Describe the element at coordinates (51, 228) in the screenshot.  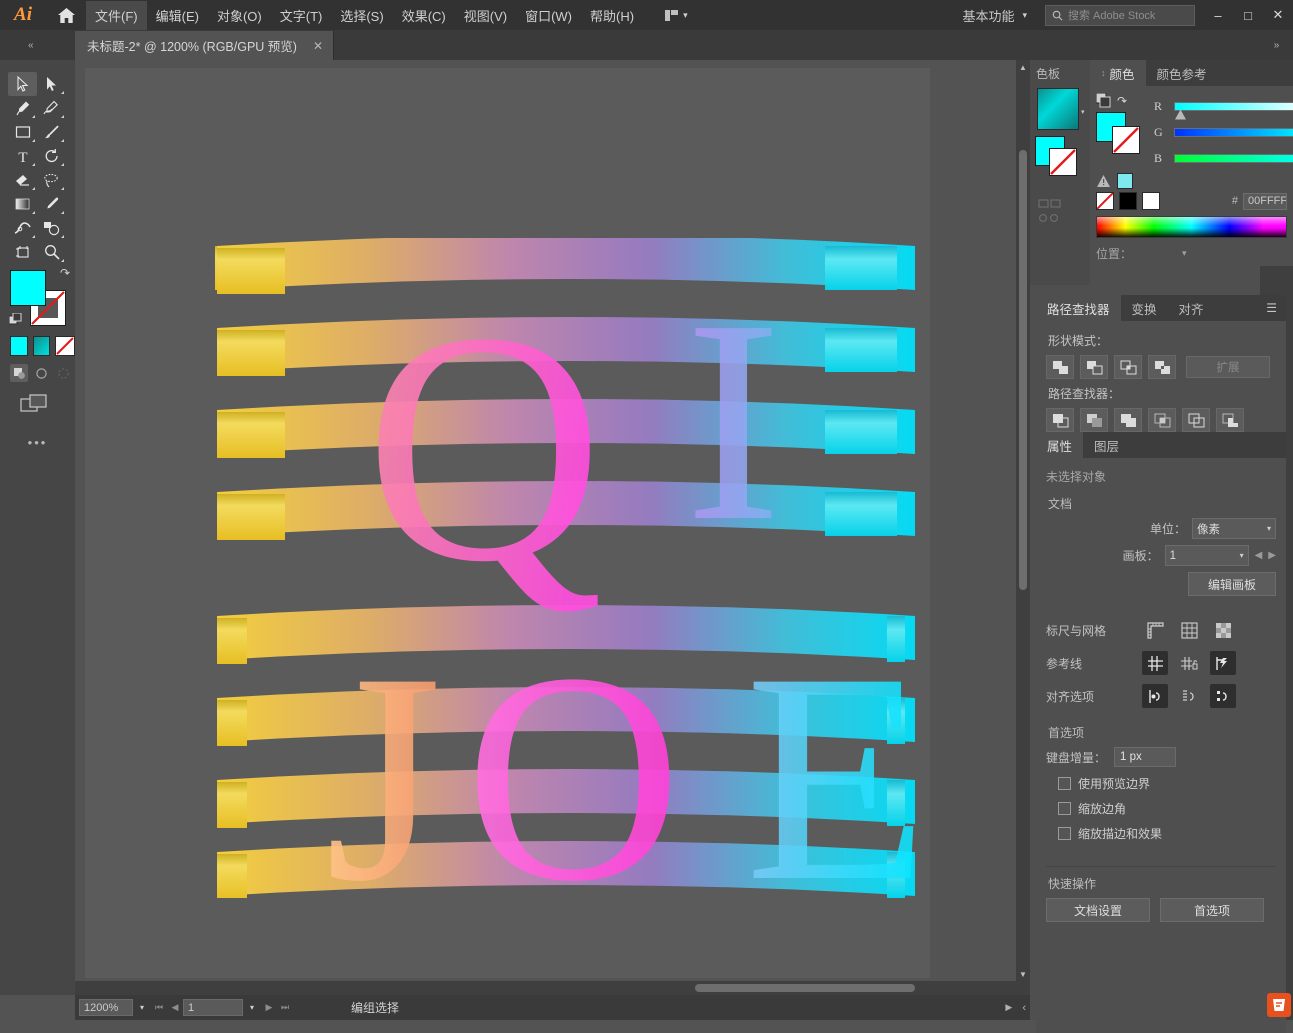
I see `shape-builder-tool` at that location.